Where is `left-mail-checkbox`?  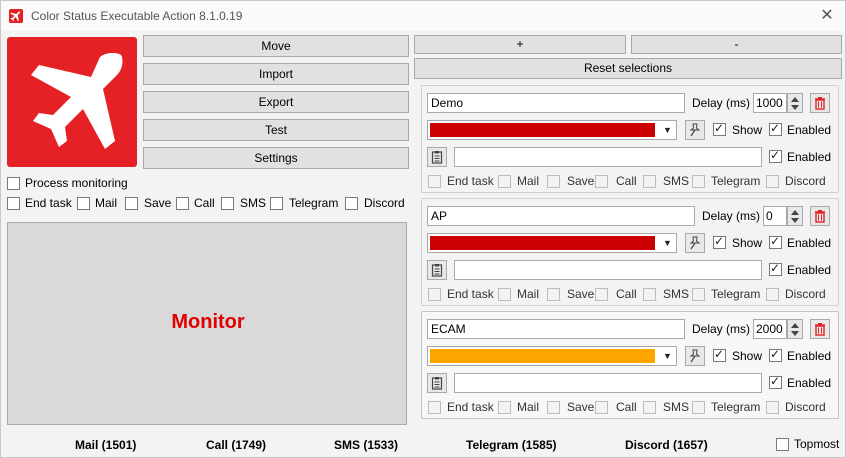
left-mail-checkbox is located at coordinates (83, 203).